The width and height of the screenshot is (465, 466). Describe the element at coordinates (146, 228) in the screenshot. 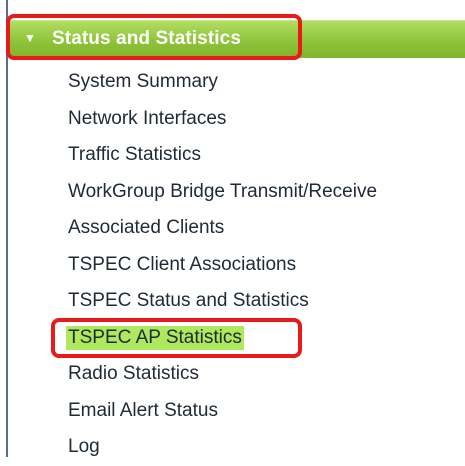

I see `menu-item-label: Associated Clients` at that location.